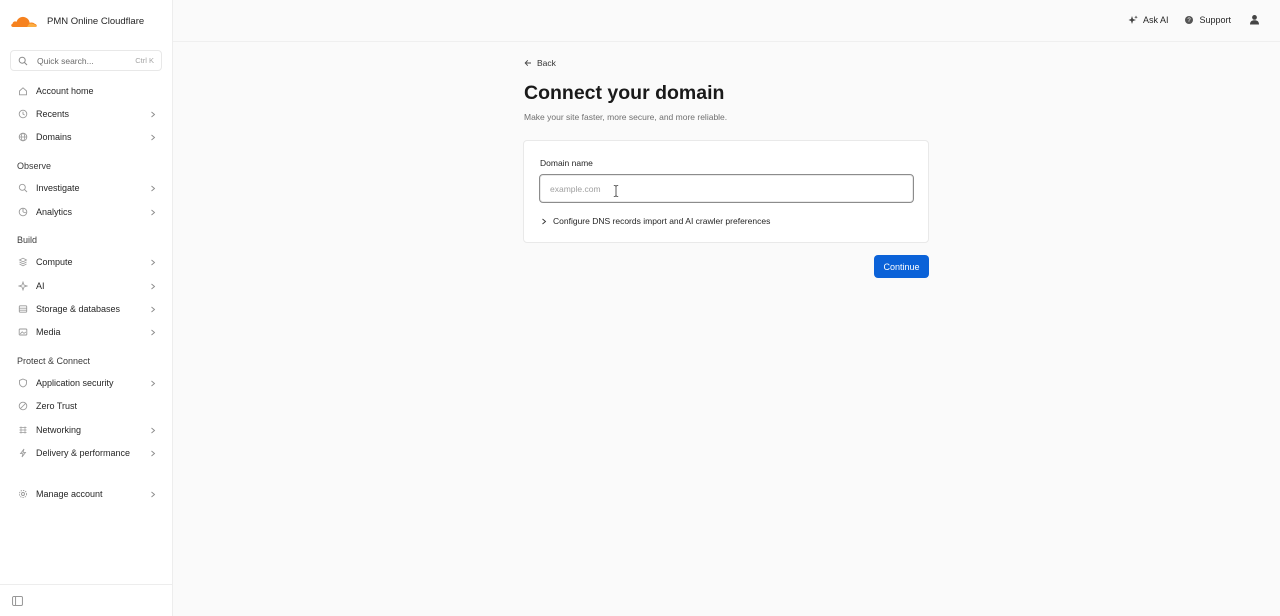 The height and width of the screenshot is (616, 1280). Describe the element at coordinates (1189, 19) in the screenshot. I see `help-icon: ?` at that location.